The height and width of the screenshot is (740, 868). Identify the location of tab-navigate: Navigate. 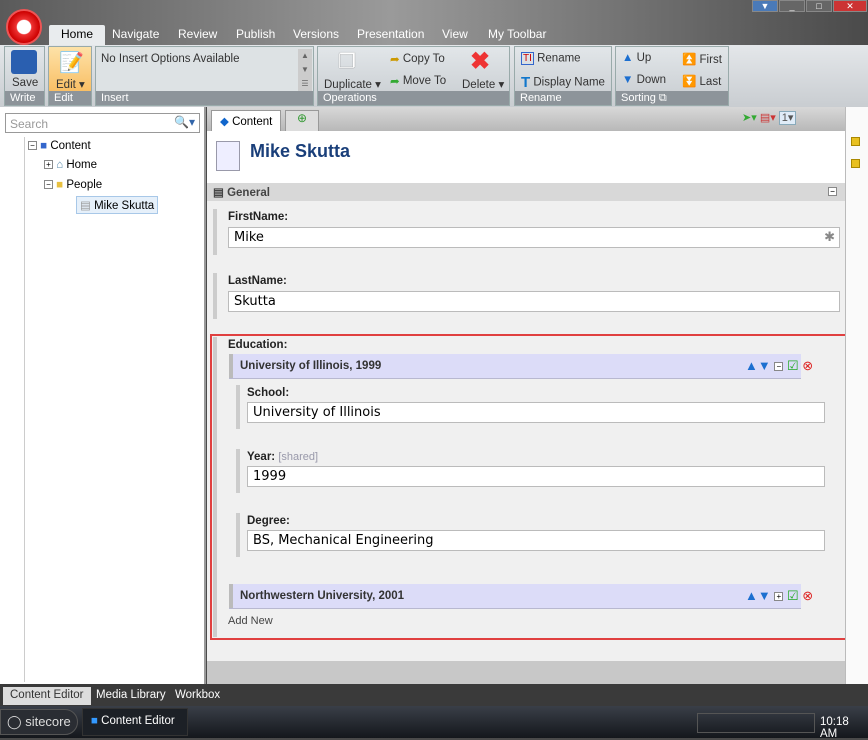
(135, 35).